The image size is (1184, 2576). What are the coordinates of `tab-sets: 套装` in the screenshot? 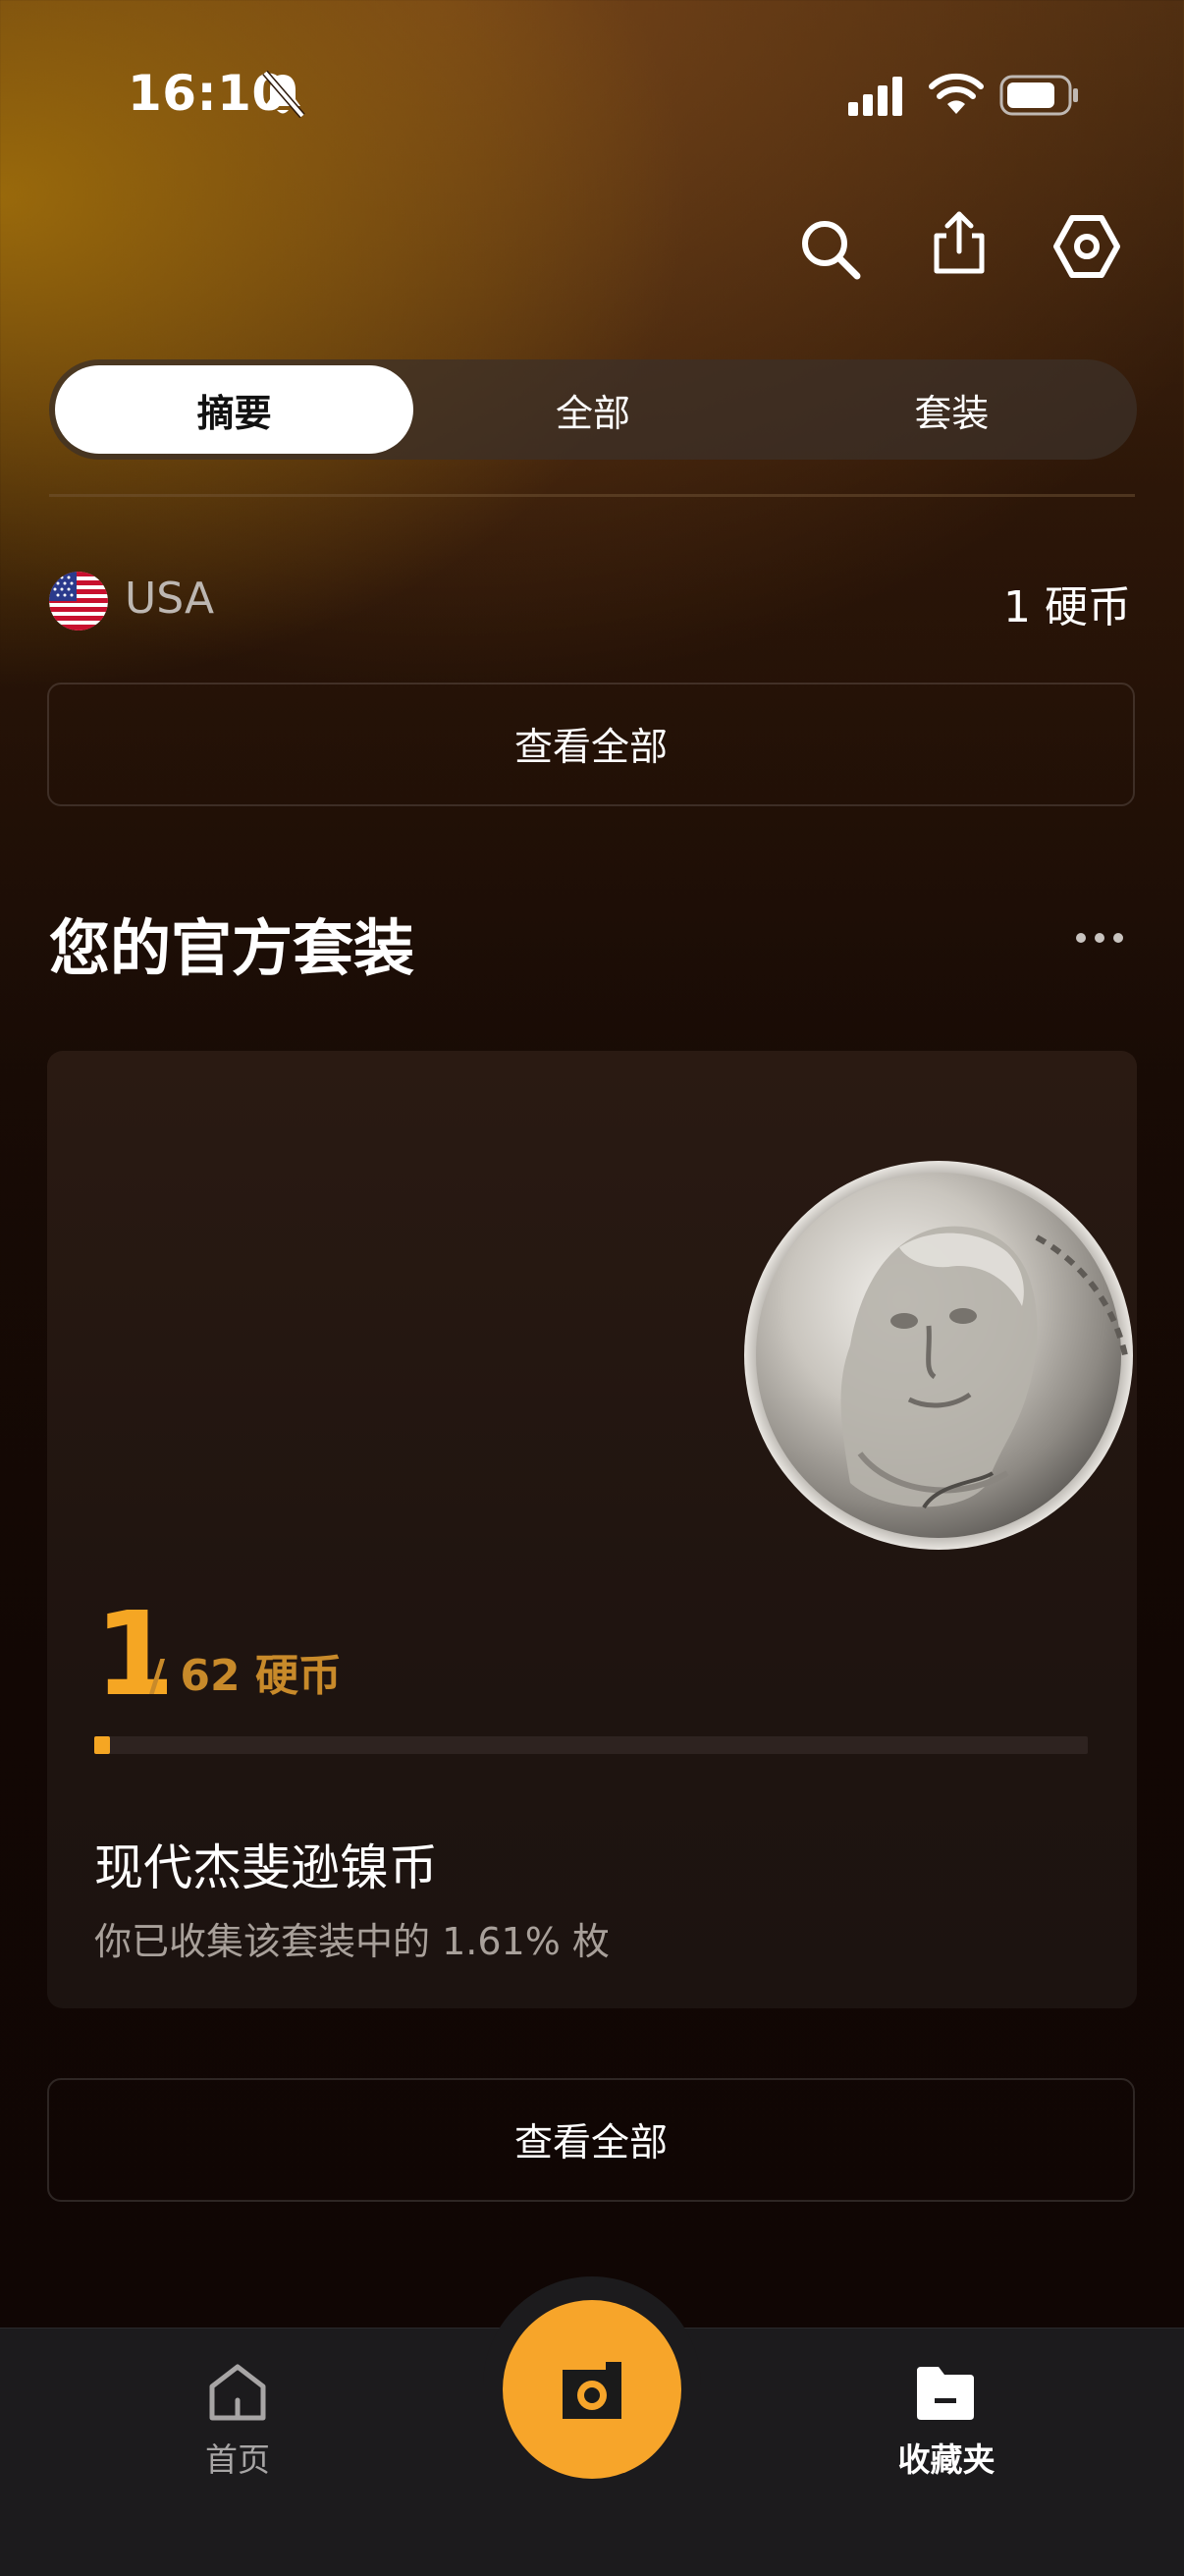 It's located at (952, 410).